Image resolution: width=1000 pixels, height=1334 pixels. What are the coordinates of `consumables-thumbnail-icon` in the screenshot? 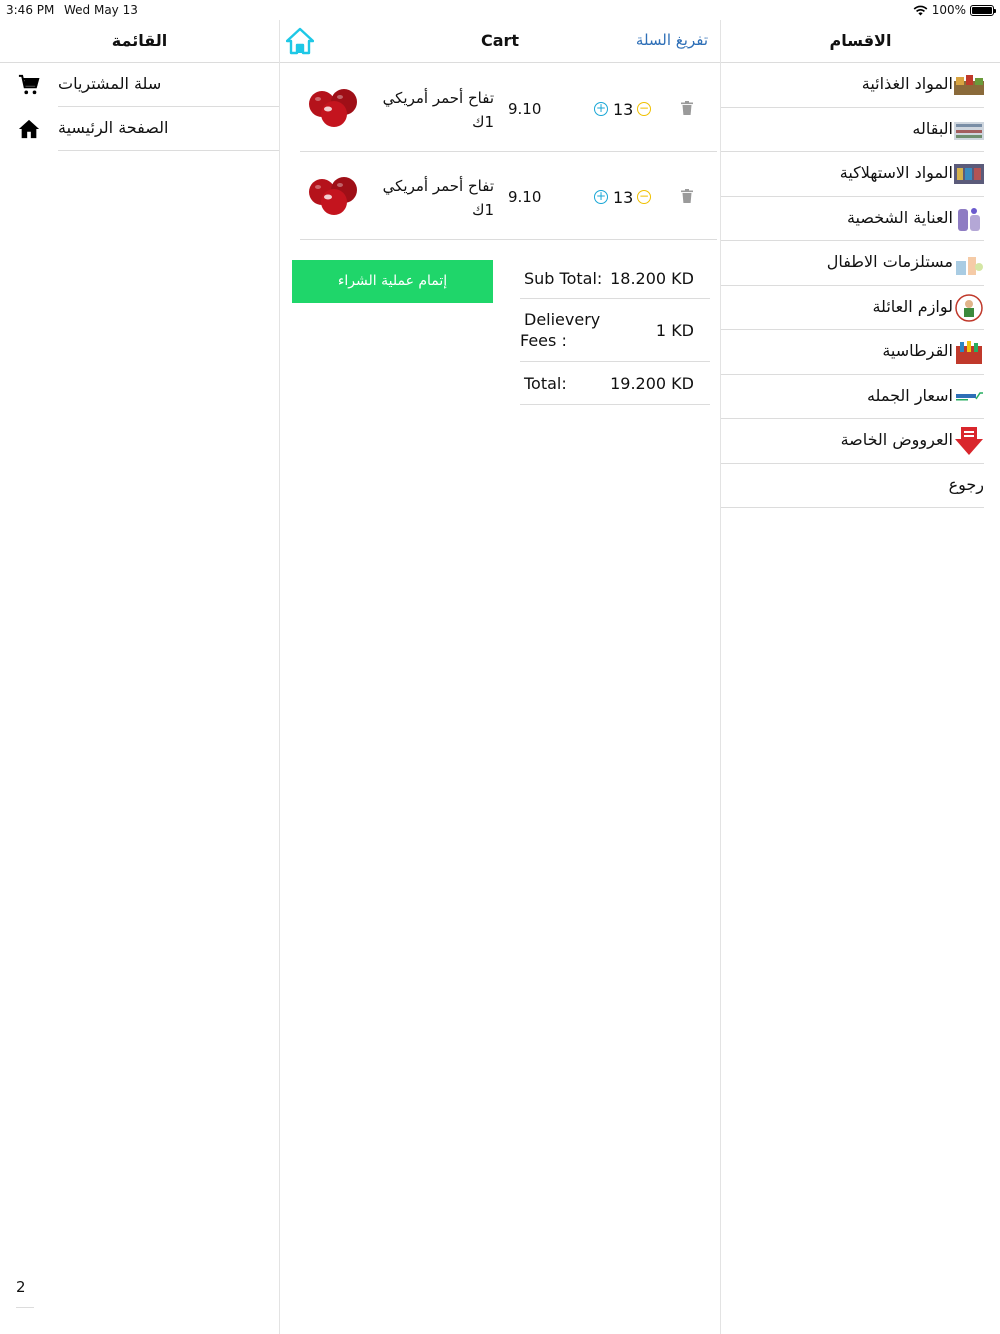 It's located at (969, 174).